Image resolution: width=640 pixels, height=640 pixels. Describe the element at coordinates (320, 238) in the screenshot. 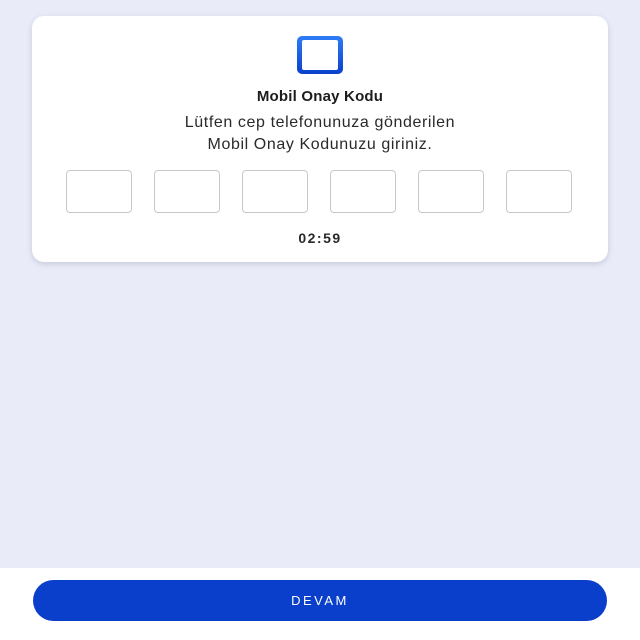

I see `countdown-timer: 02:59` at that location.